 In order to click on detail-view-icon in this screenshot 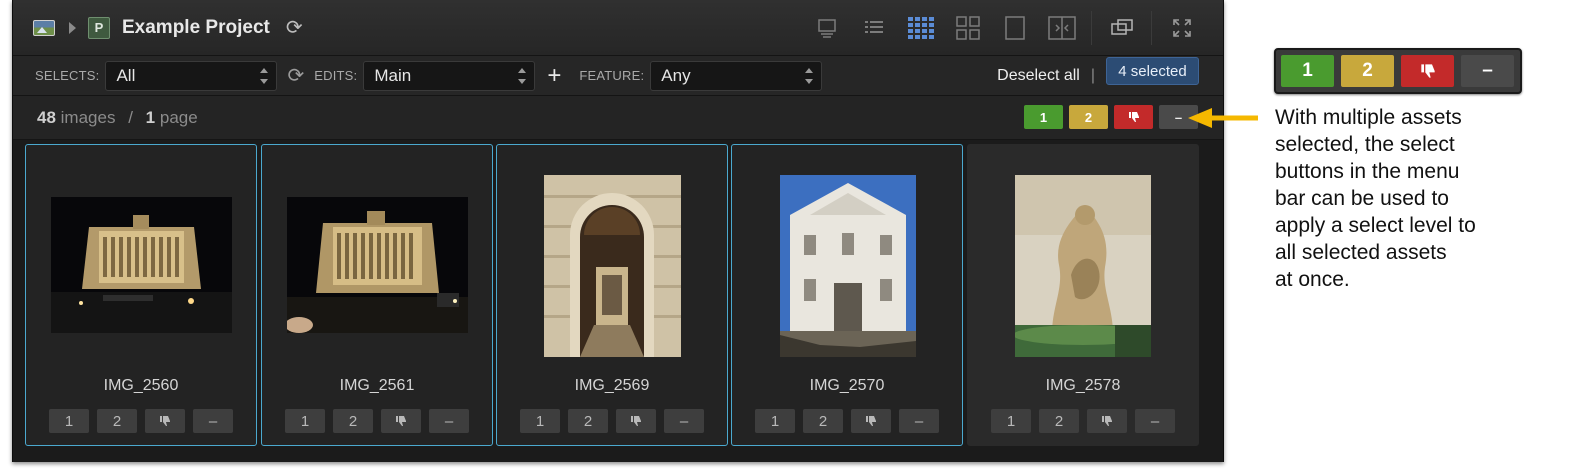, I will do `click(826, 28)`.